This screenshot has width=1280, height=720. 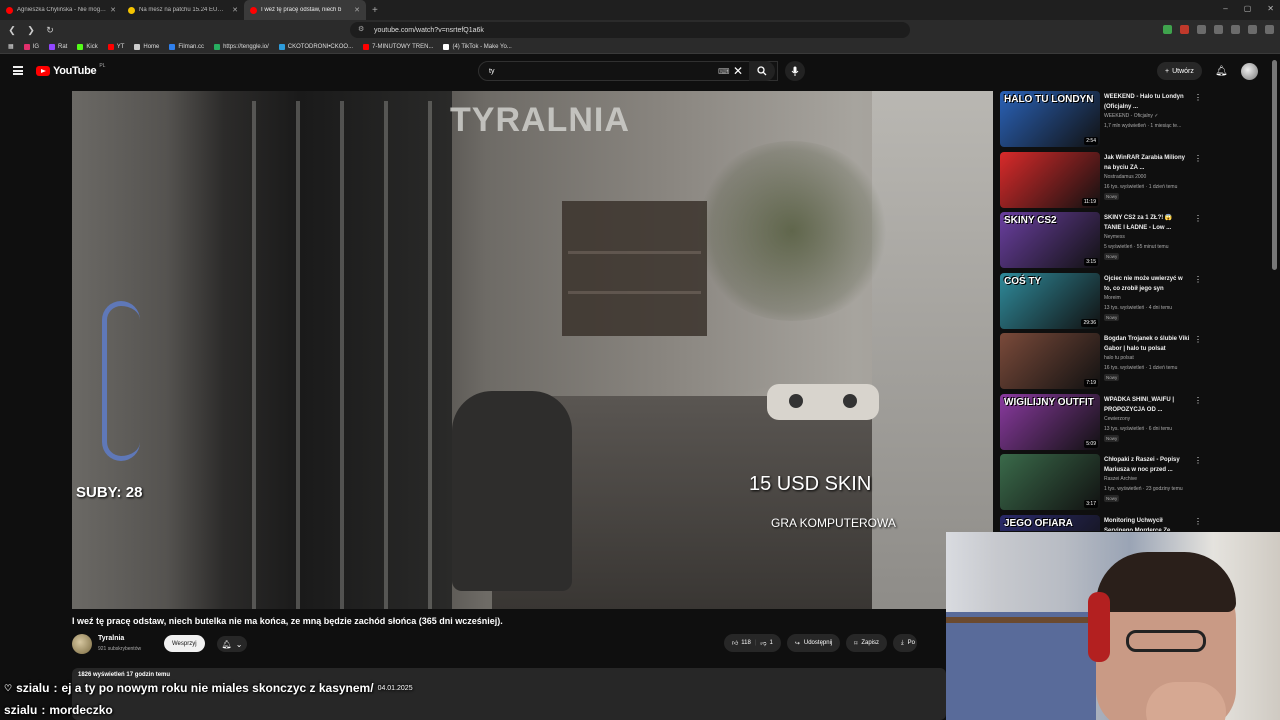 What do you see at coordinates (1248, 8) in the screenshot?
I see `maximize-button: ▢` at bounding box center [1248, 8].